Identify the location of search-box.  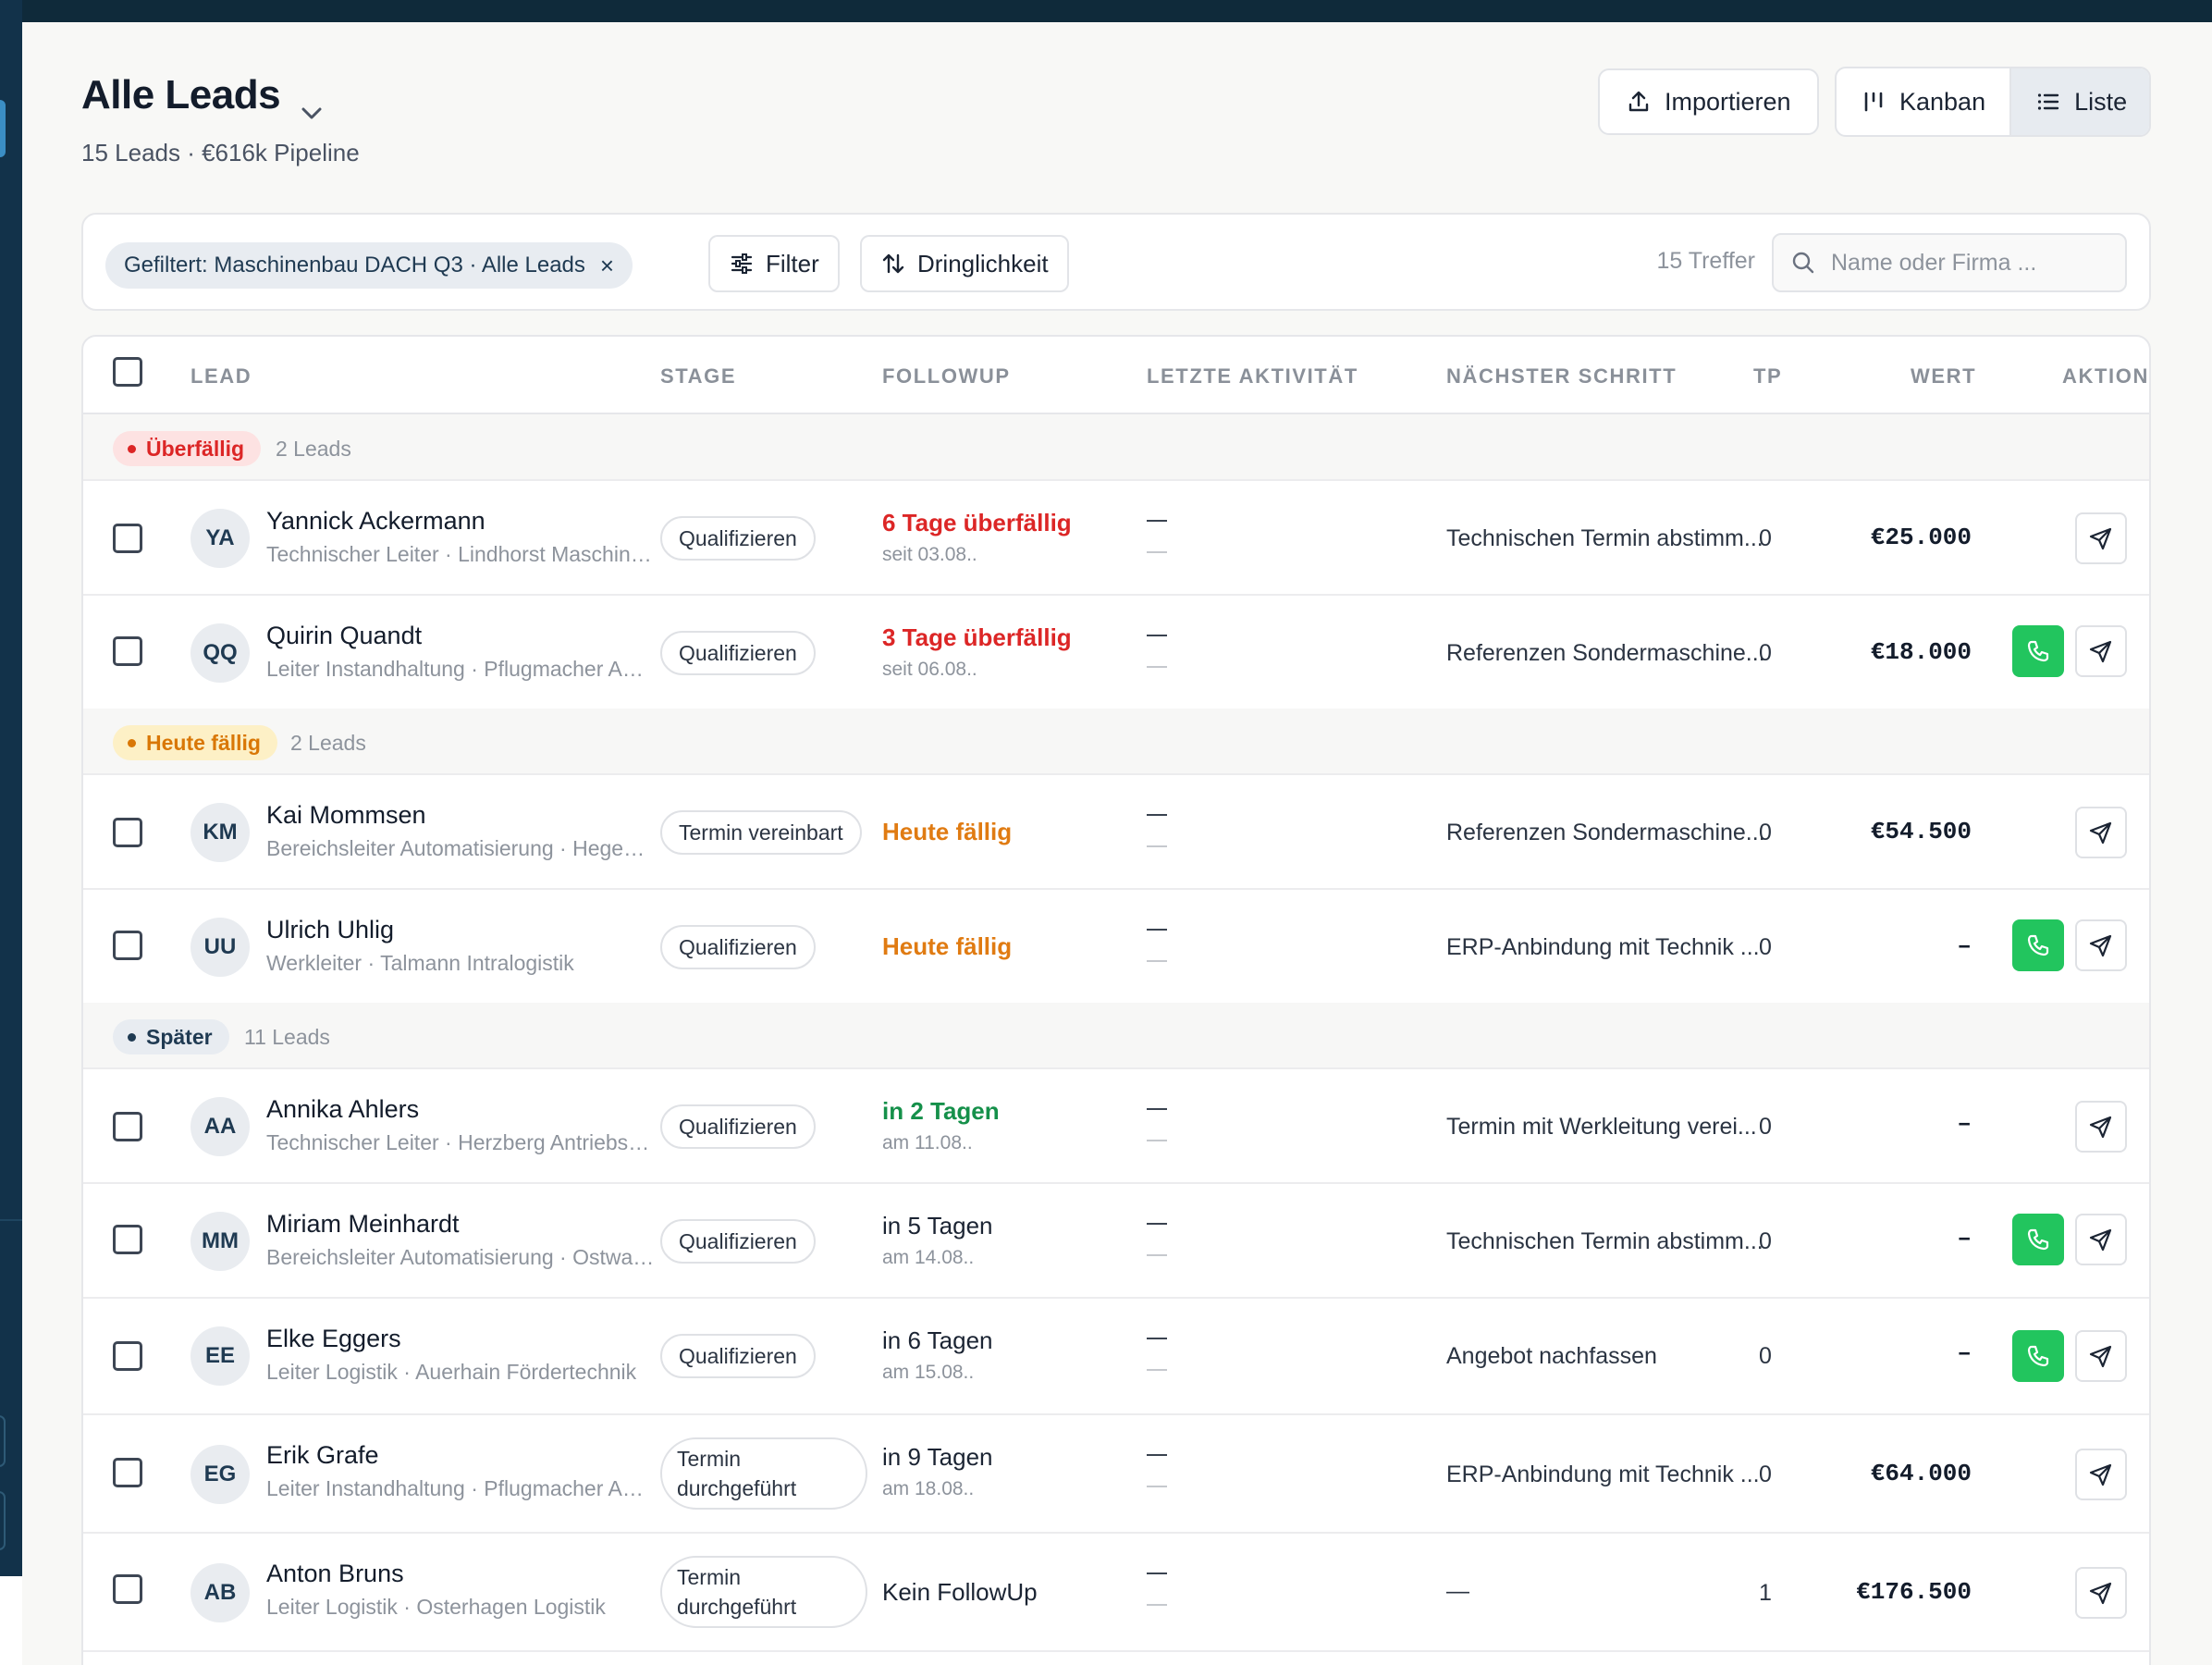
(1950, 263).